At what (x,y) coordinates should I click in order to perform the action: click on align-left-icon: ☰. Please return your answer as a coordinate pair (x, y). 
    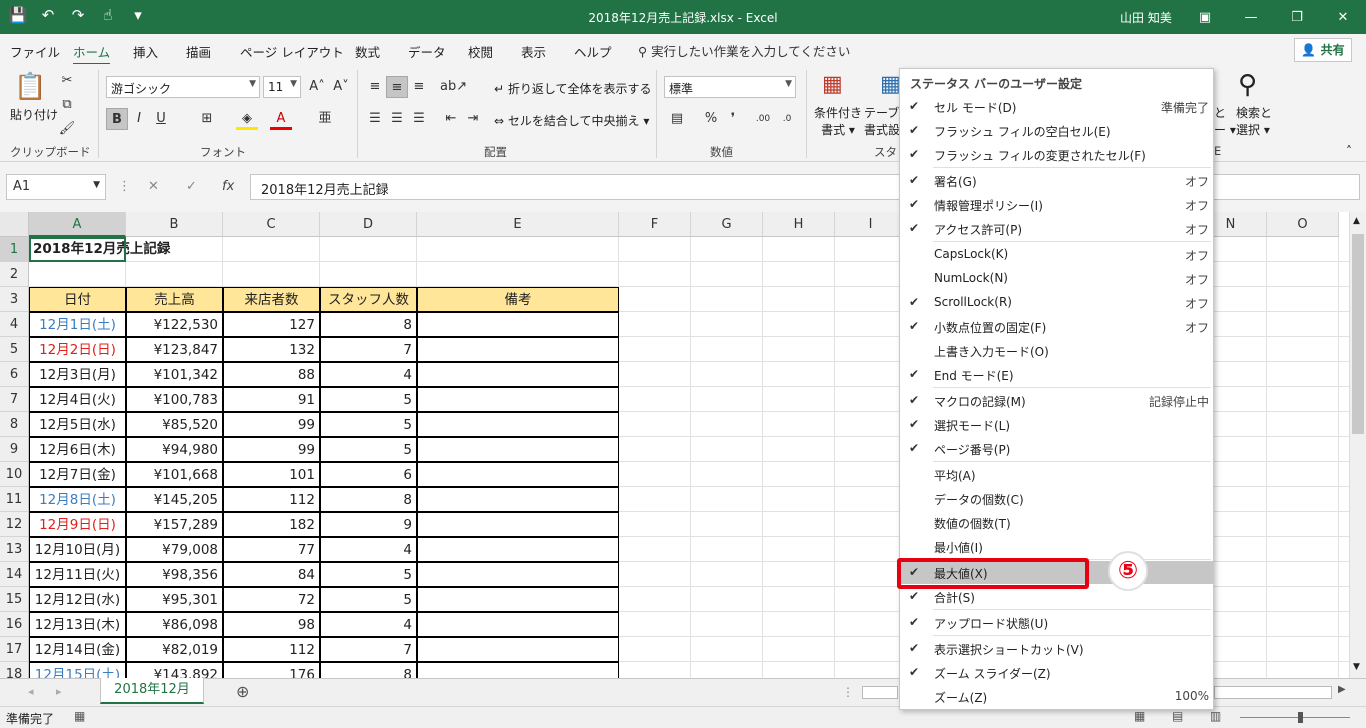
    Looking at the image, I should click on (375, 119).